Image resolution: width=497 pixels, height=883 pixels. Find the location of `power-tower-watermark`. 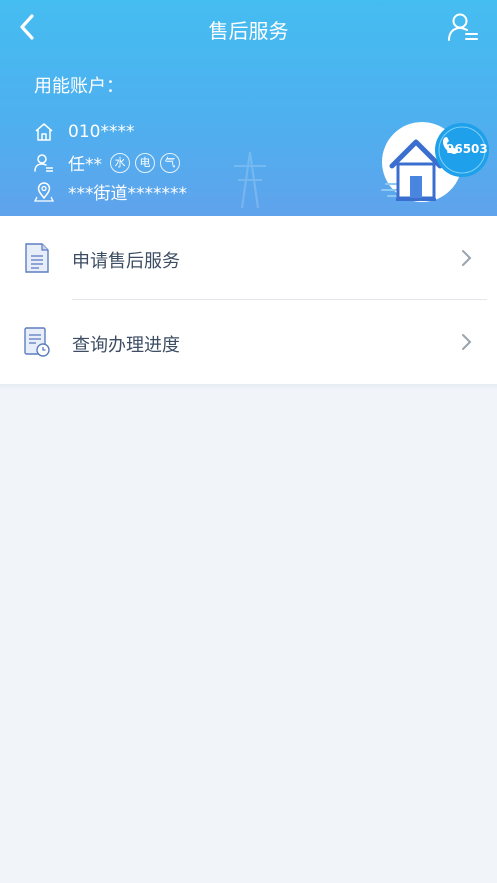

power-tower-watermark is located at coordinates (250, 180).